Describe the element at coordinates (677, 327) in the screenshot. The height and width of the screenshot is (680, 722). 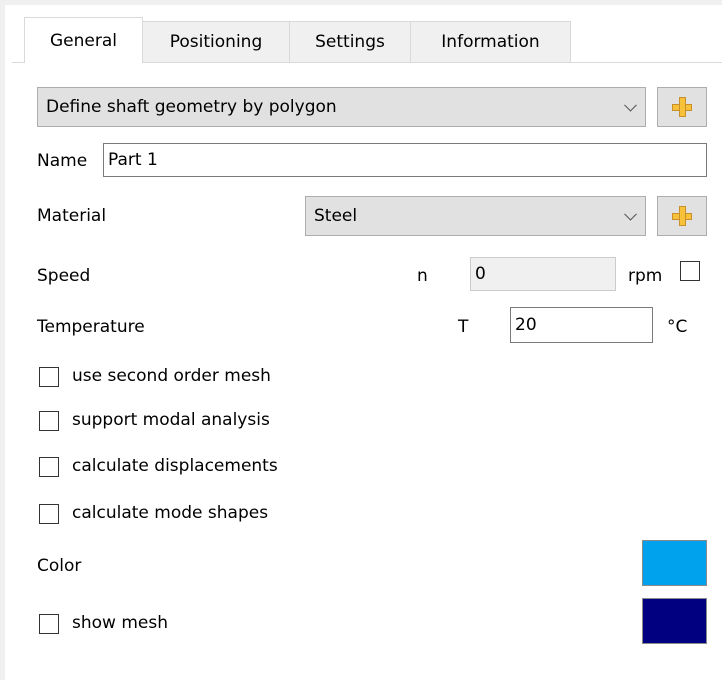
I see `temperature-unit: °C` at that location.